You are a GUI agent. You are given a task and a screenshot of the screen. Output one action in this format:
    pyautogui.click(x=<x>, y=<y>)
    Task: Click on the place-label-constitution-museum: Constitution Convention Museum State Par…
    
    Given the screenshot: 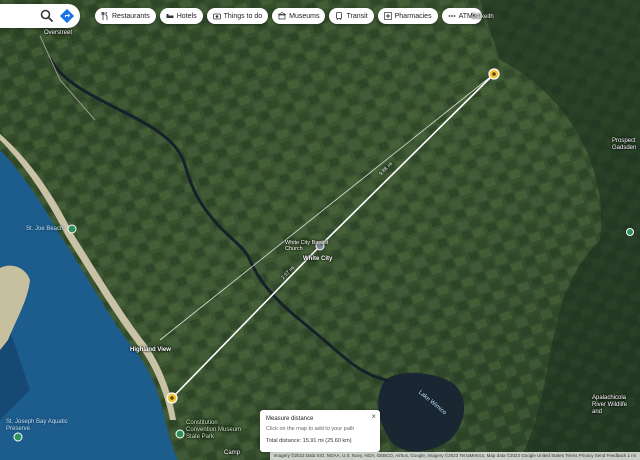 What is the action you would take?
    pyautogui.click(x=216, y=430)
    